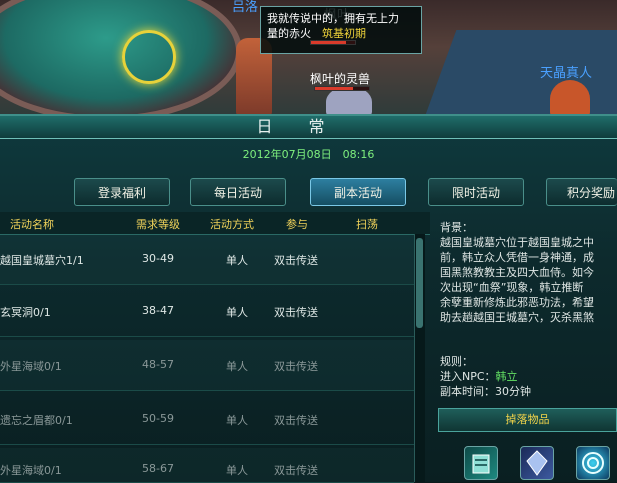 Image resolution: width=617 pixels, height=483 pixels. Describe the element at coordinates (358, 192) in the screenshot. I see `tab-dungeon: 副本活动` at that location.